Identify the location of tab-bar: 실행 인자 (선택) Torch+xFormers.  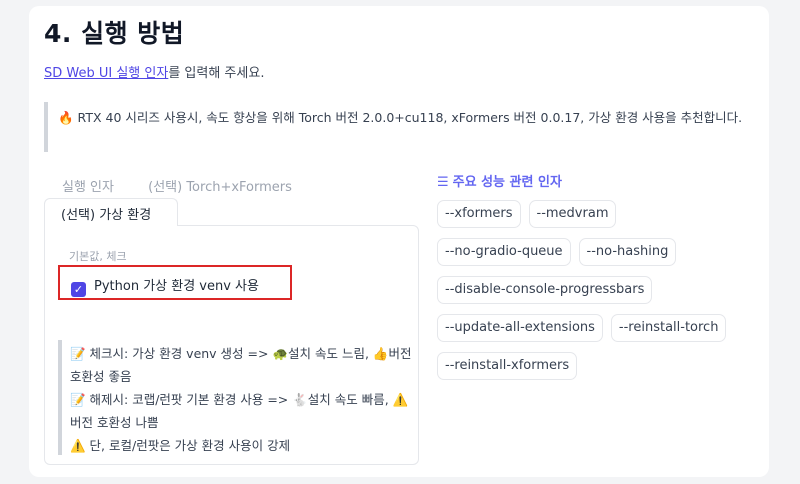
(192, 185).